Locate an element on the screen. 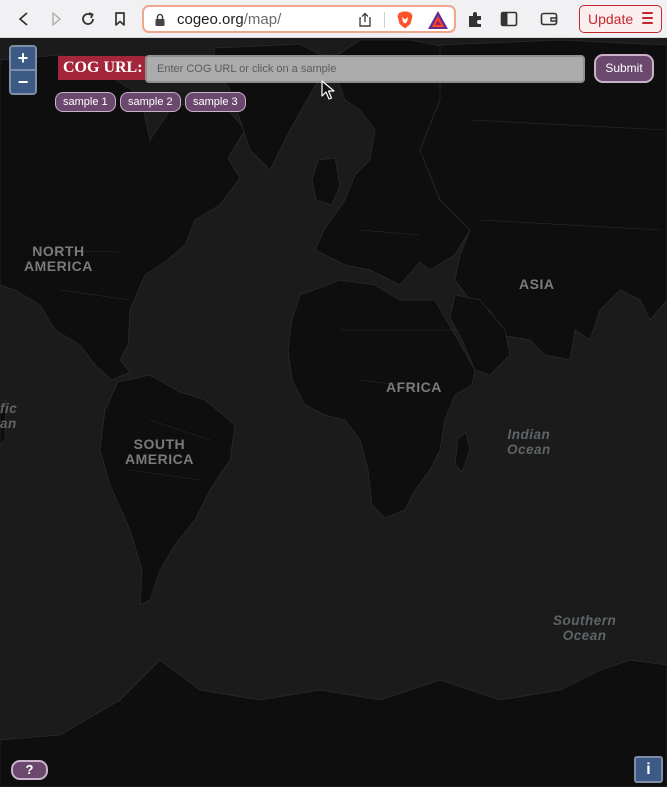 This screenshot has width=667, height=787. label-indian-ocean: Indian Ocean is located at coordinates (529, 442).